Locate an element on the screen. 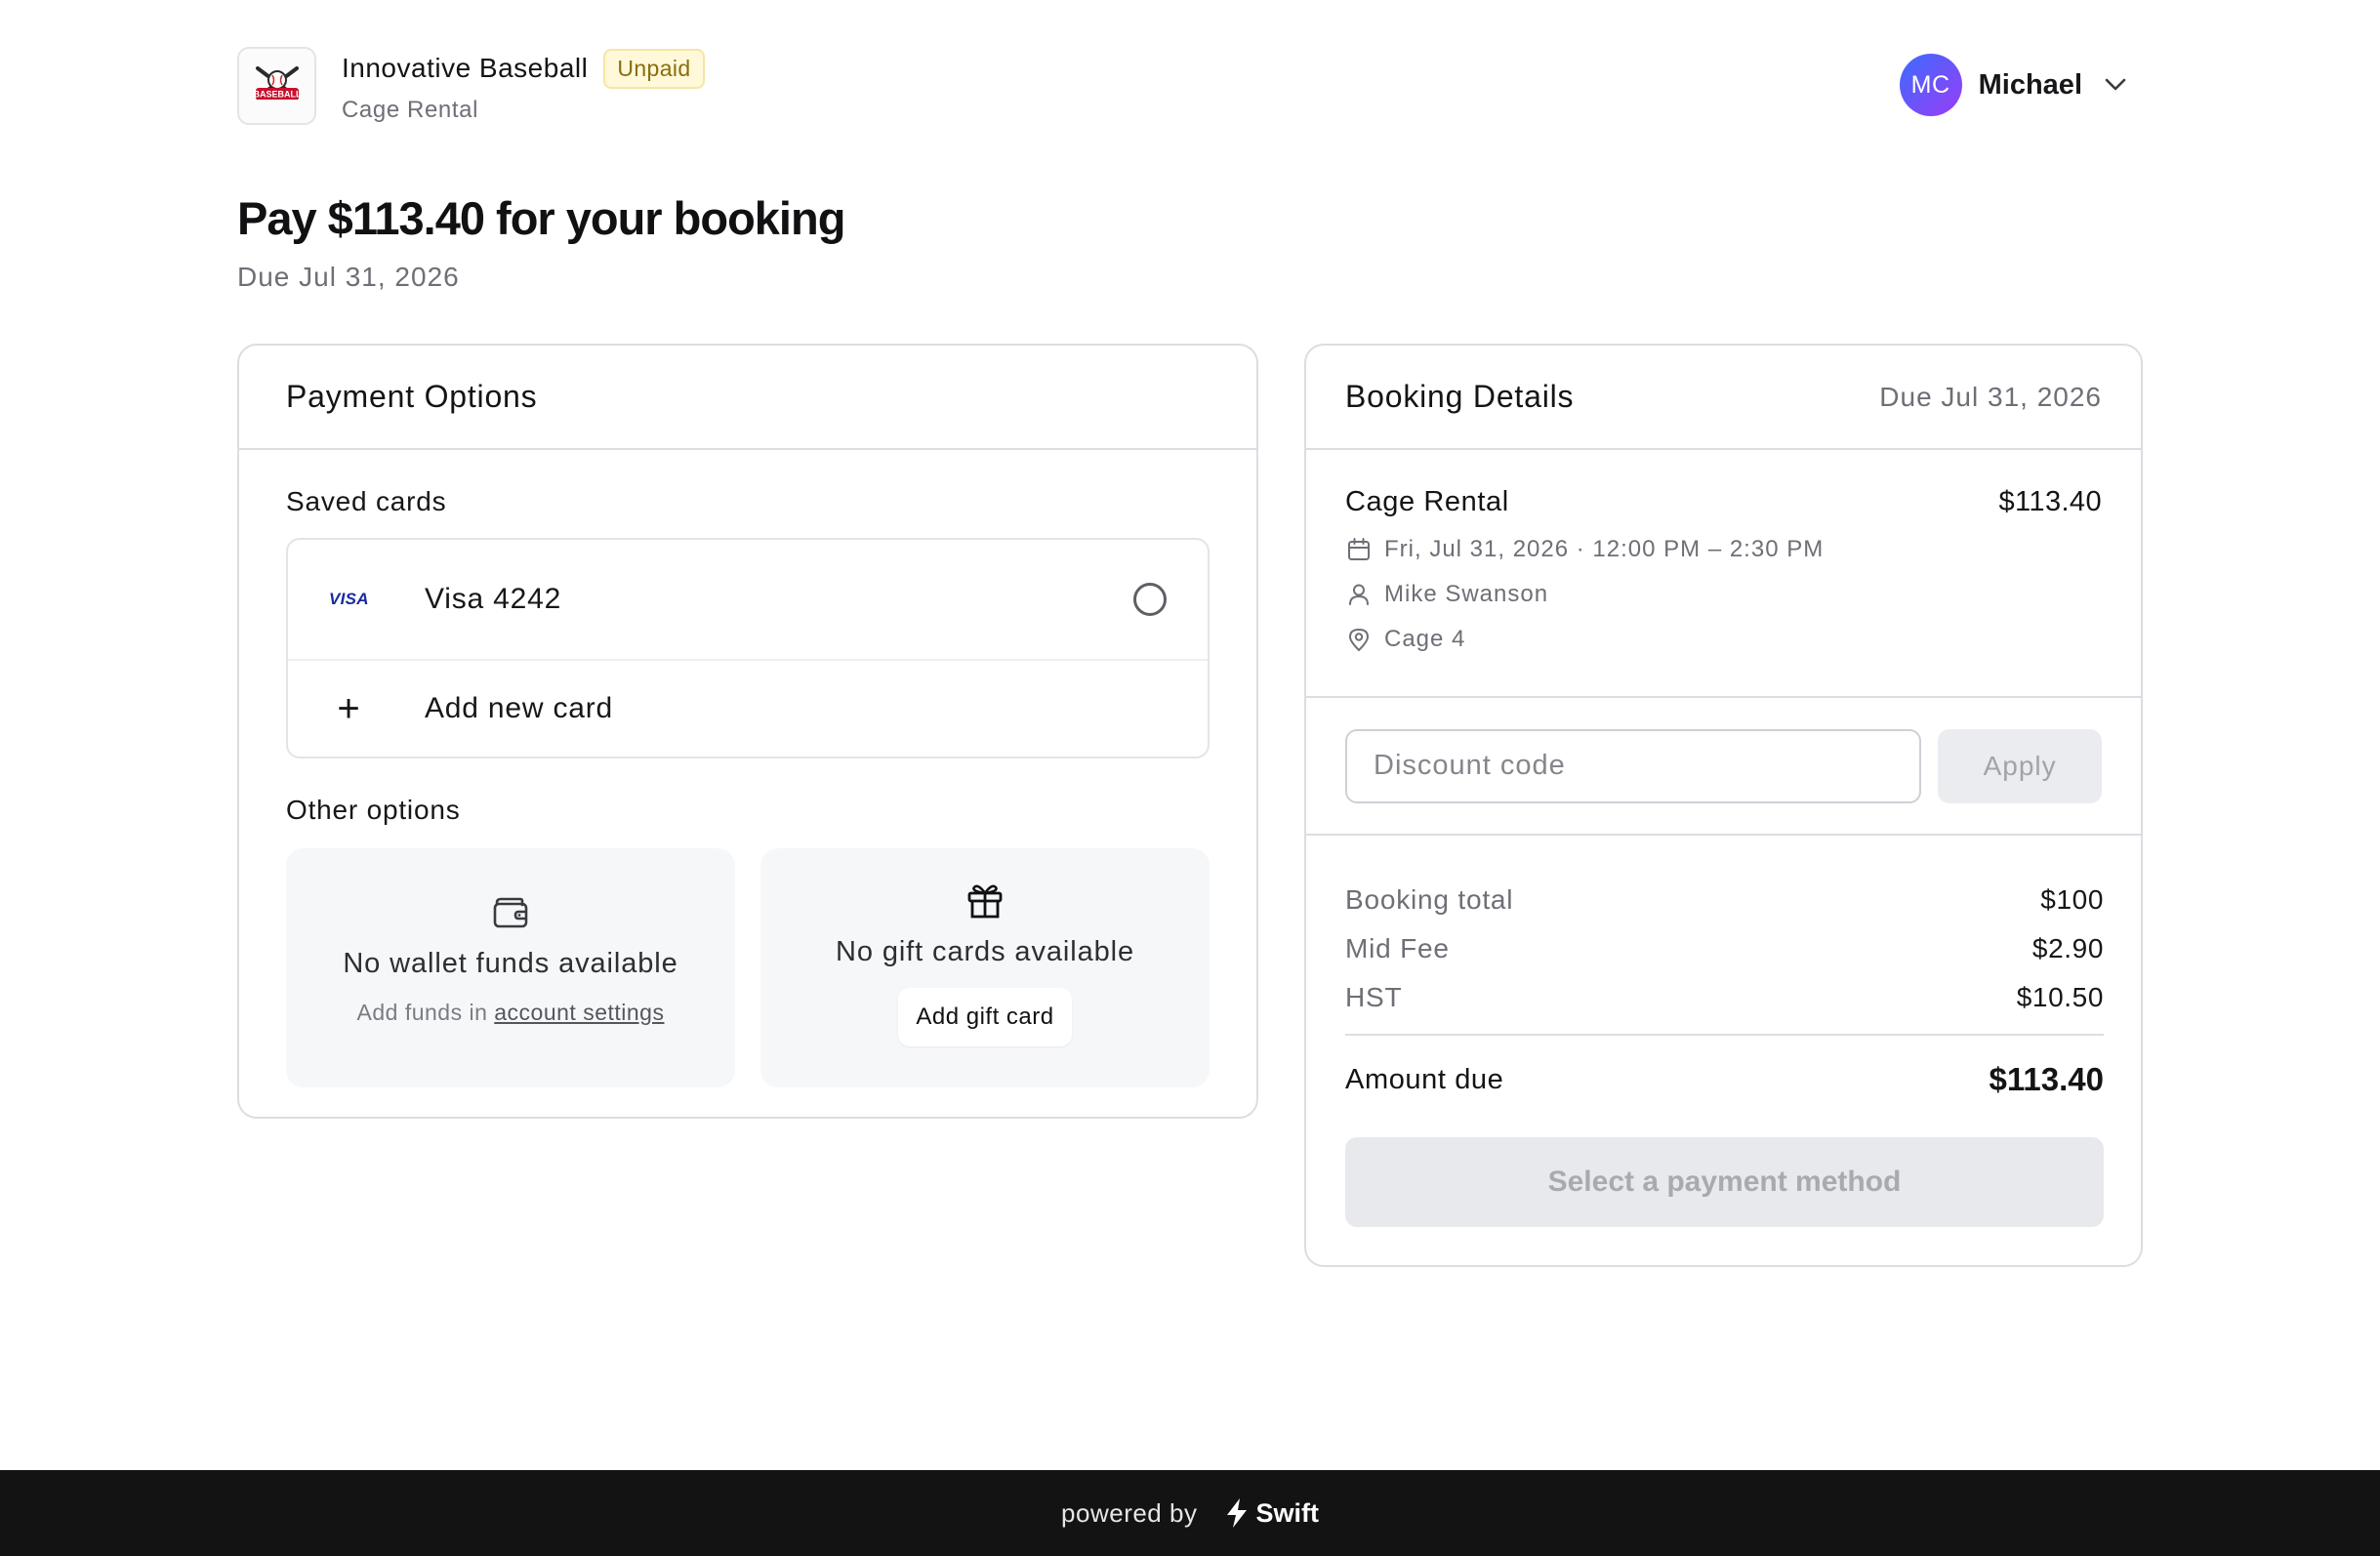  add-gift-card-button: Add gift card is located at coordinates (985, 1017).